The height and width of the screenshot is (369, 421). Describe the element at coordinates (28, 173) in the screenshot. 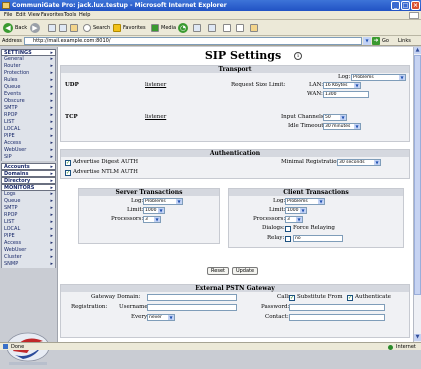

I see `sidebar-group-domains: Domains ▸` at that location.